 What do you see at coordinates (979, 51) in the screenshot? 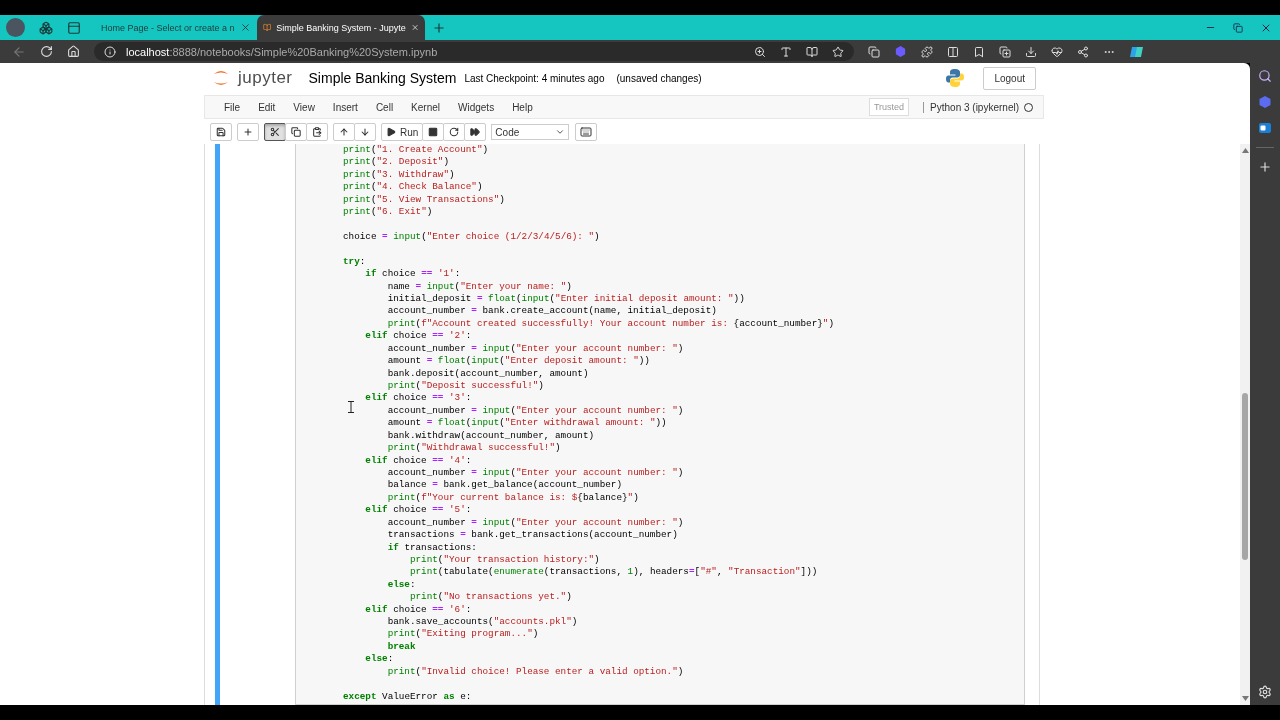
I see `favorites-icon` at bounding box center [979, 51].